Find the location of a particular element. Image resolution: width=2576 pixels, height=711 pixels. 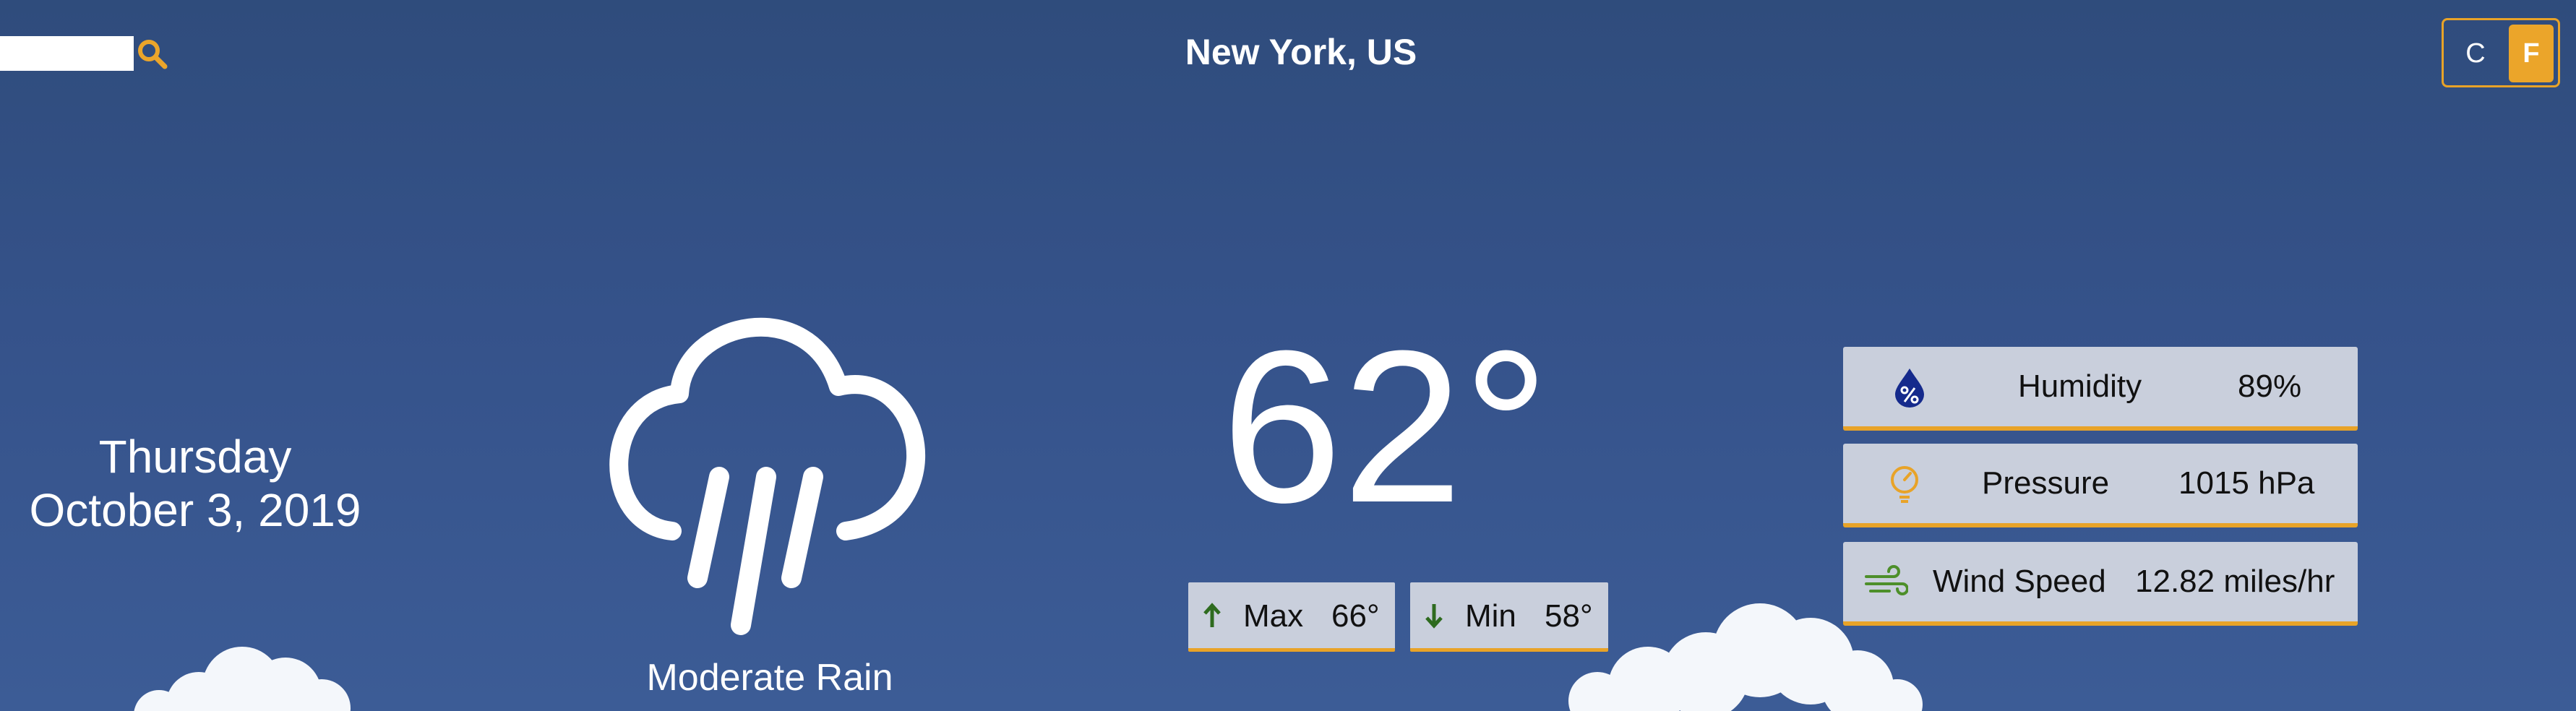

full-date-label: October 3, 2019 is located at coordinates (195, 510).